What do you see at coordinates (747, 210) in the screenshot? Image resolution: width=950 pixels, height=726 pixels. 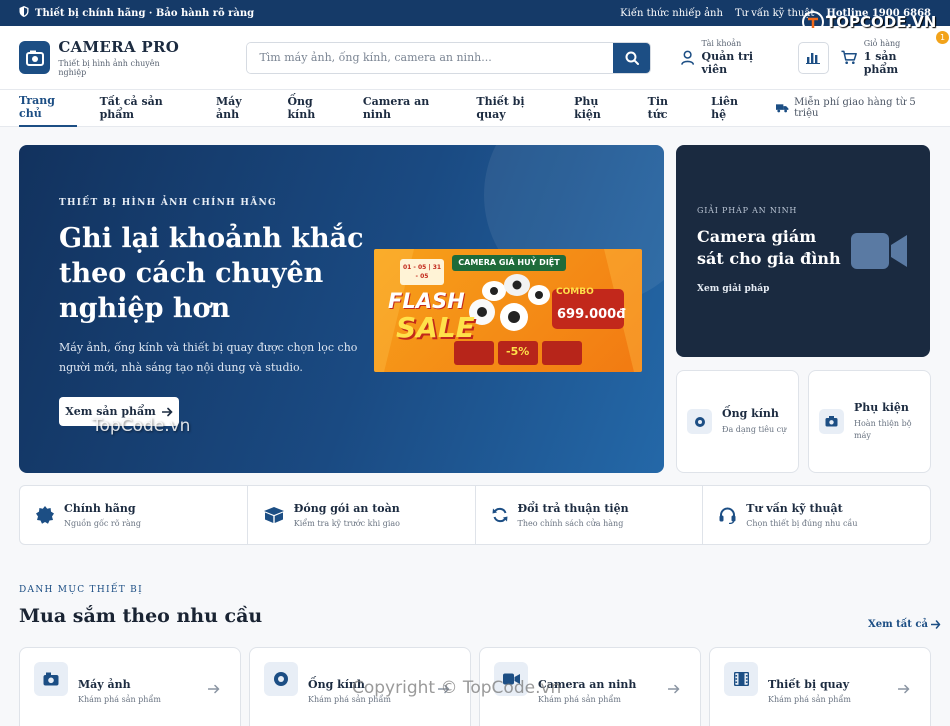 I see `security-eyebrow: GIẢI PHÁP AN NINH` at bounding box center [747, 210].